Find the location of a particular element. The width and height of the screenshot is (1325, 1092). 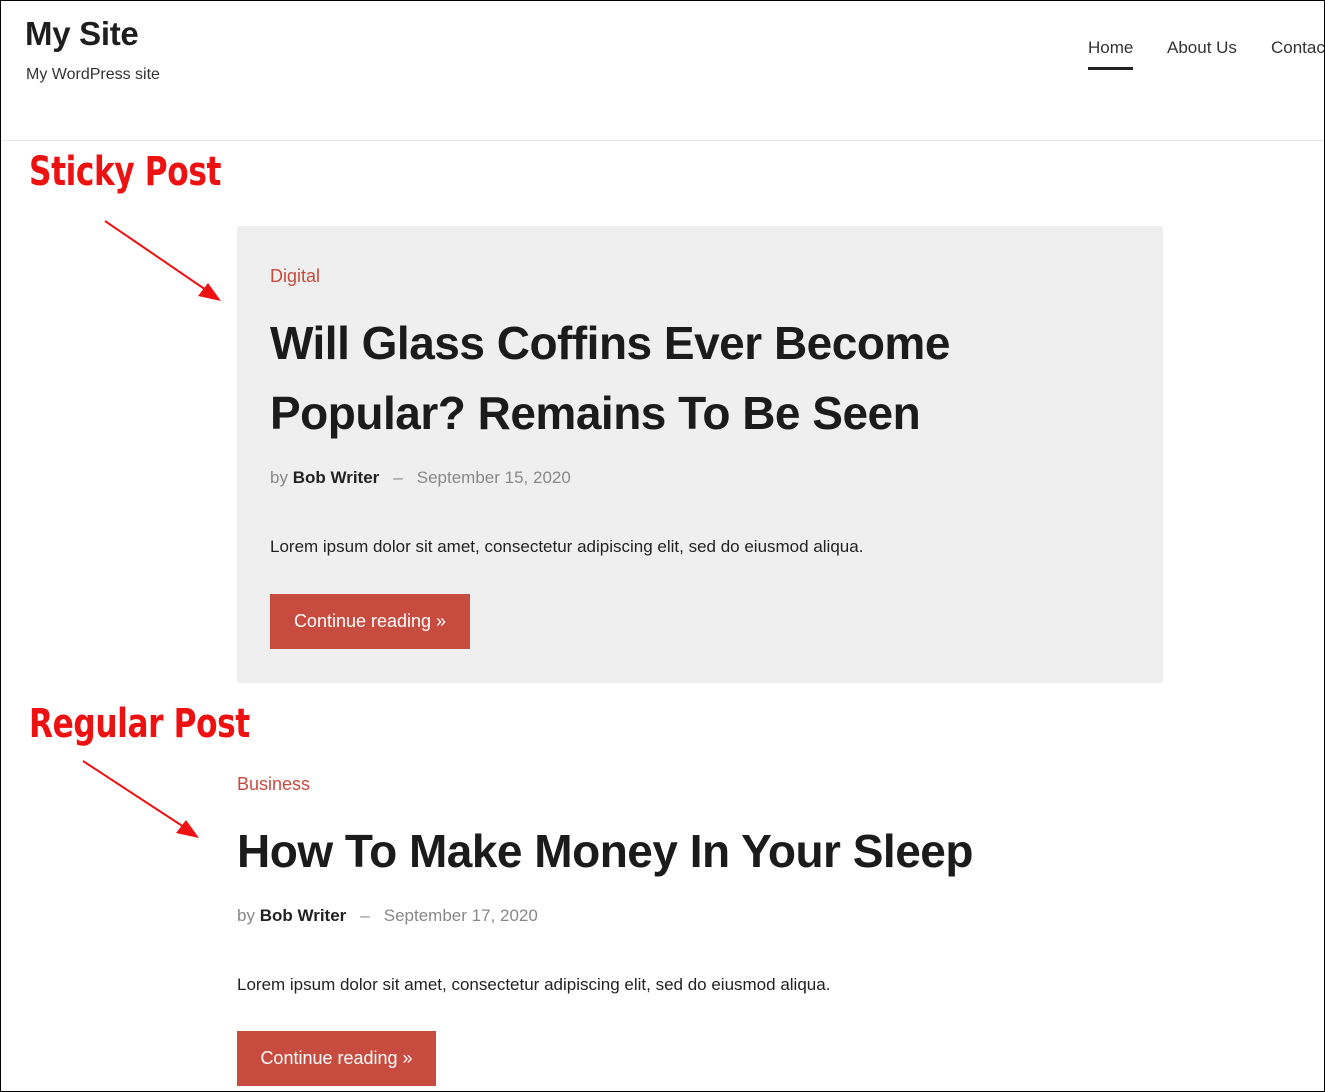

nav-item-contact: Contac is located at coordinates (1297, 54).